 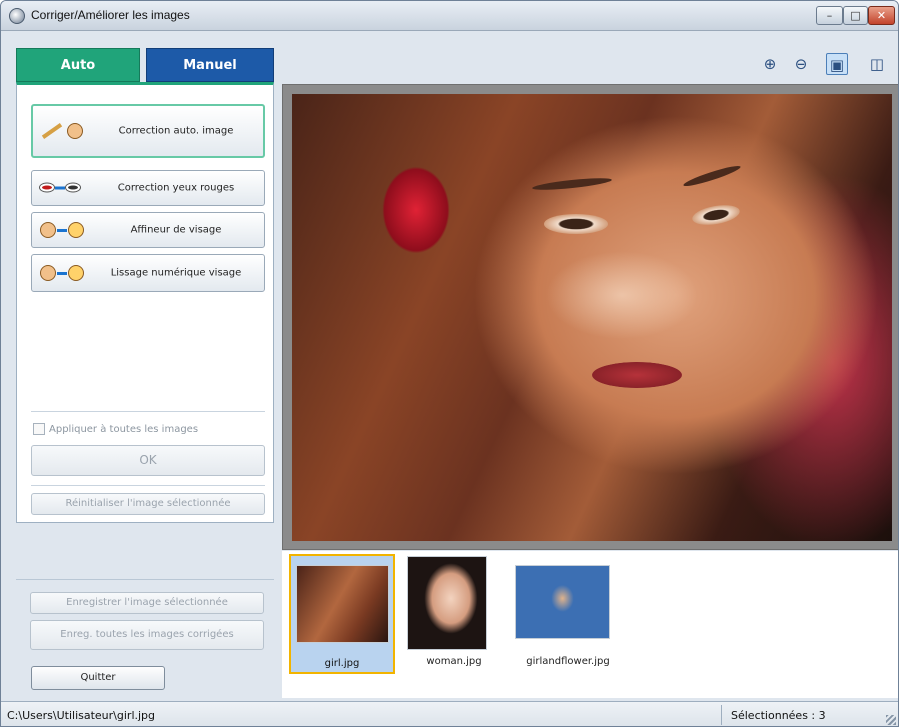 What do you see at coordinates (576, 224) in the screenshot?
I see `eye-left` at bounding box center [576, 224].